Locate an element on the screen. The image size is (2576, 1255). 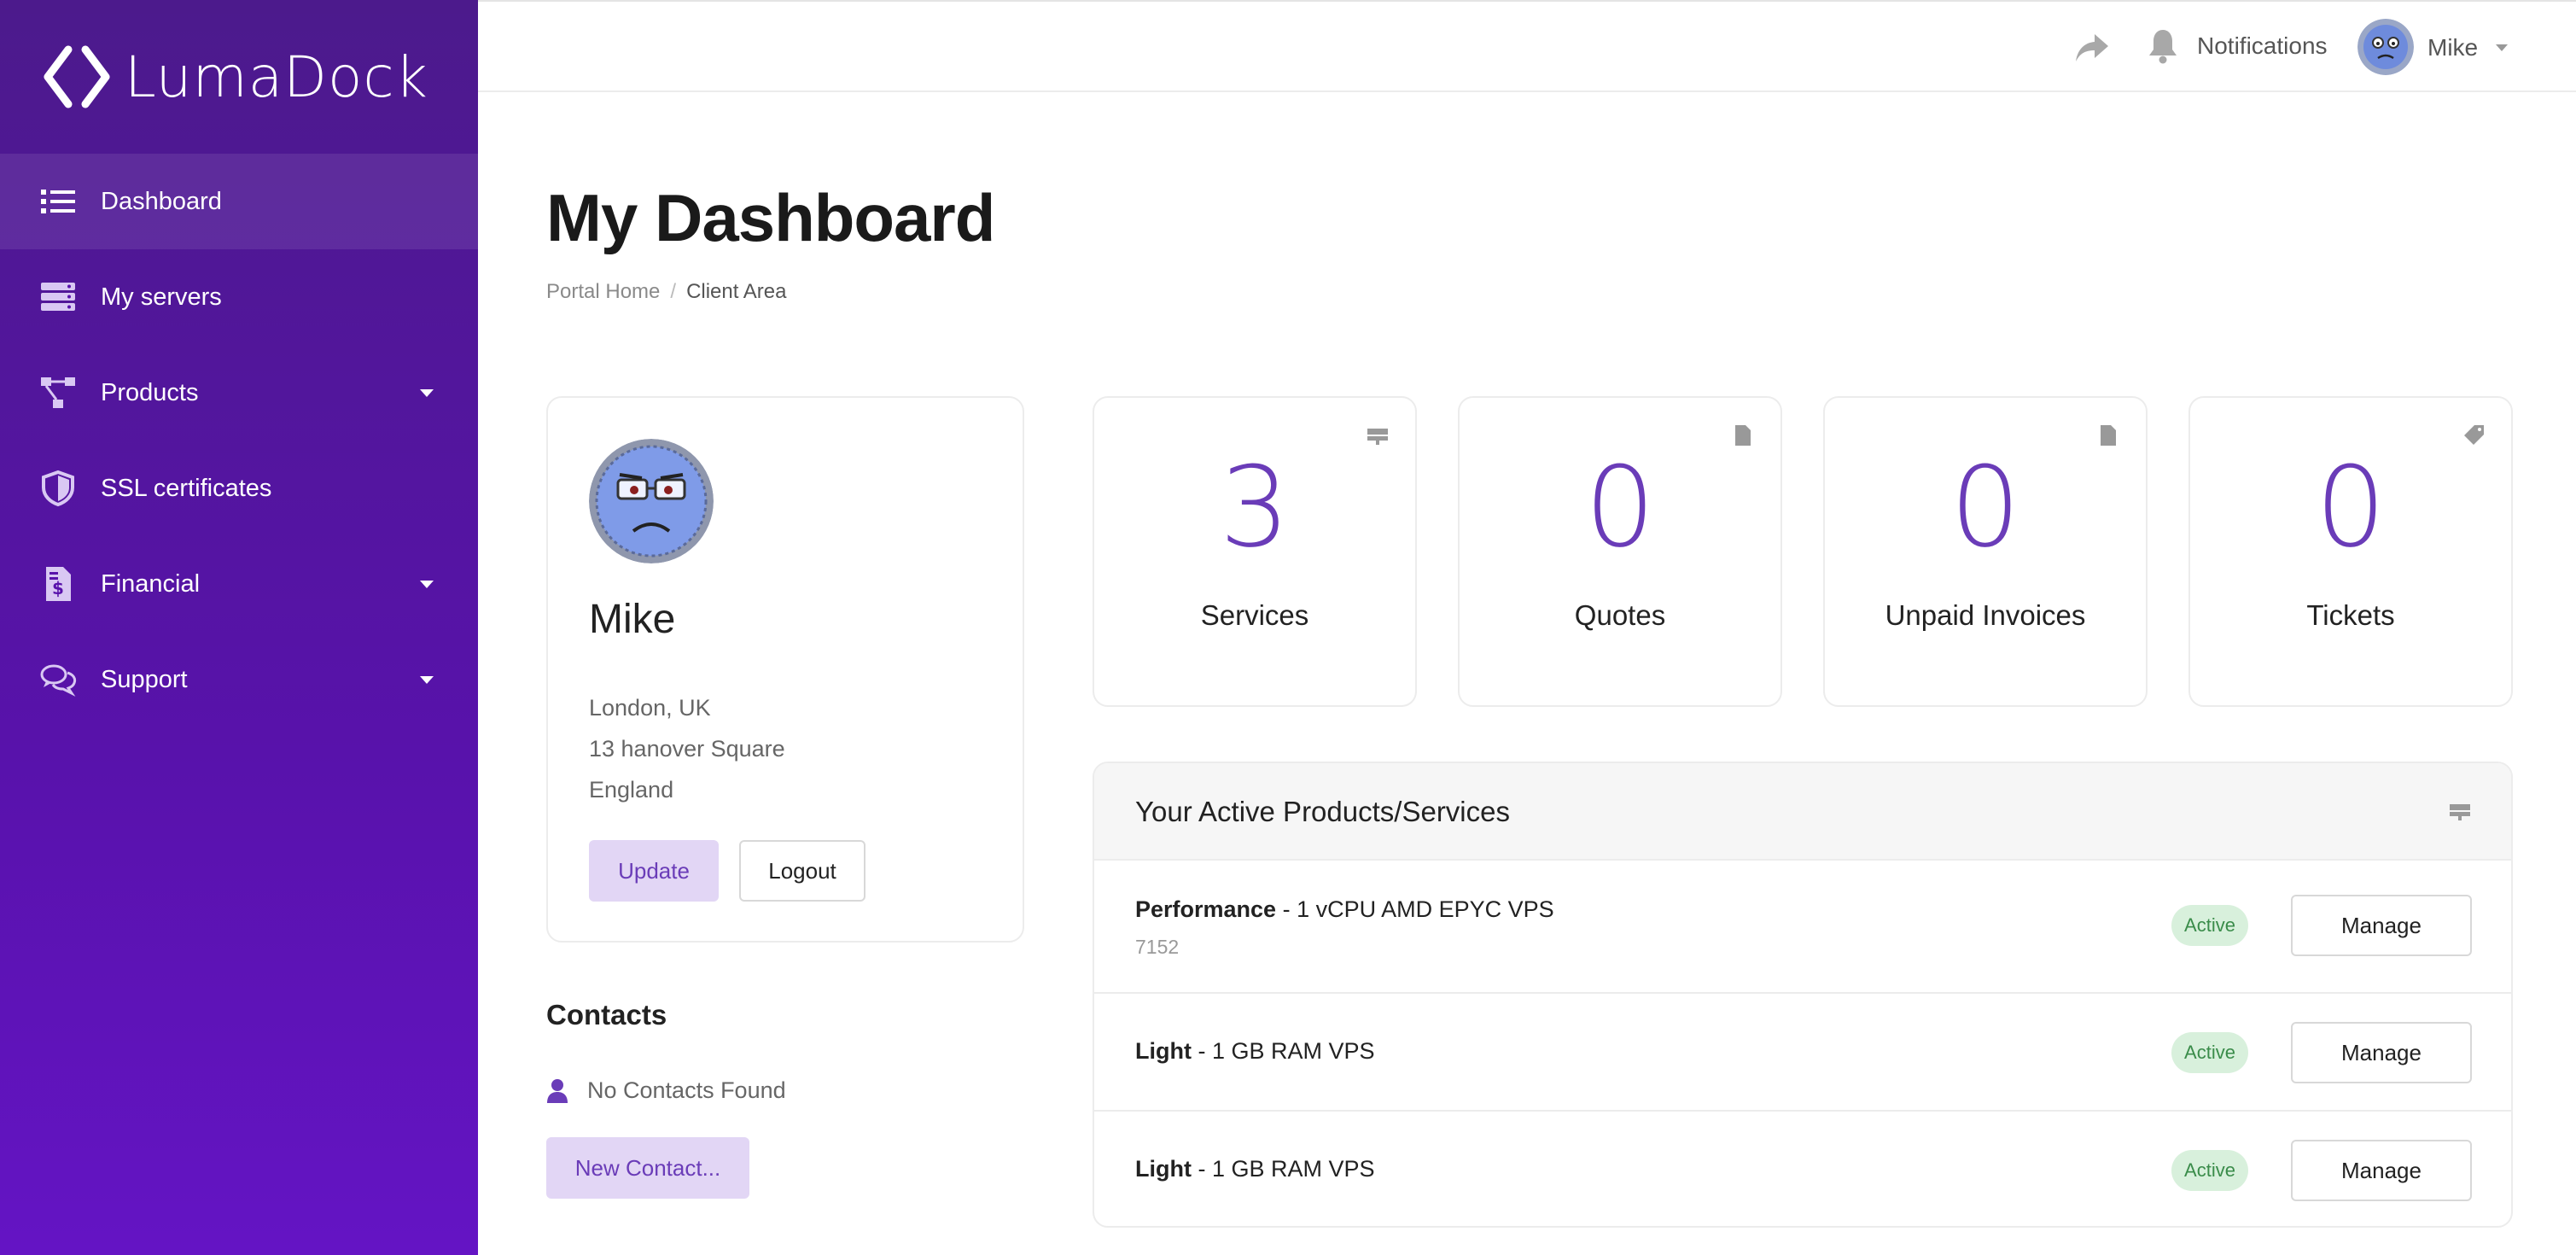
logout-button: Logout is located at coordinates (802, 871).